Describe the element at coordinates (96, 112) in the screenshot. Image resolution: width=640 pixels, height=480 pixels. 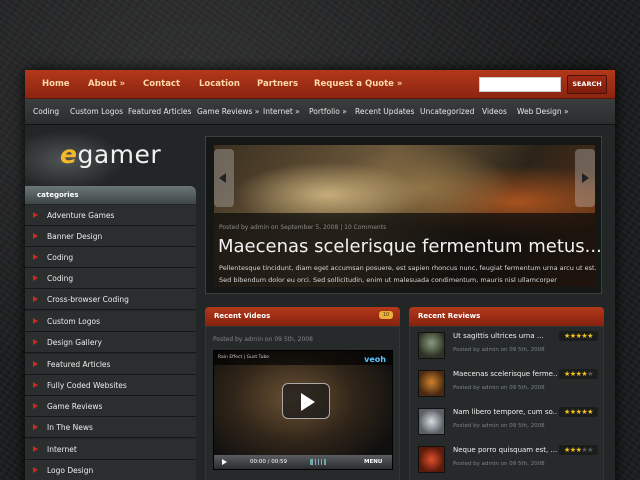
I see `subnav-custom-logos: Custom Logos` at that location.